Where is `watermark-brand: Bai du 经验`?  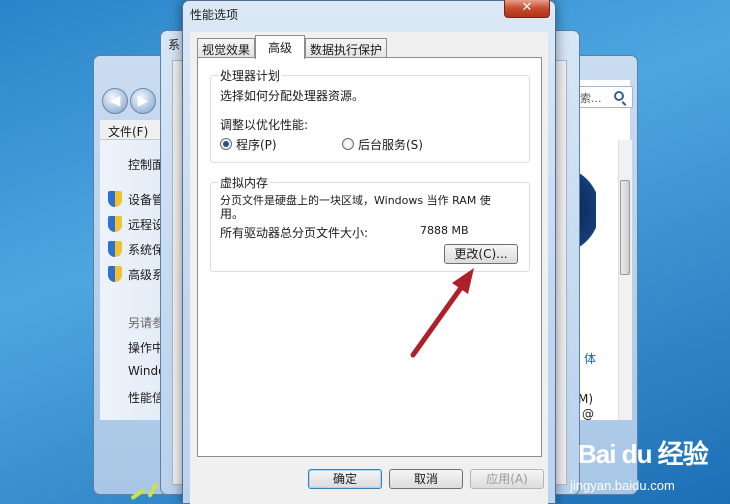
watermark-brand: Bai du 经验 is located at coordinates (643, 454).